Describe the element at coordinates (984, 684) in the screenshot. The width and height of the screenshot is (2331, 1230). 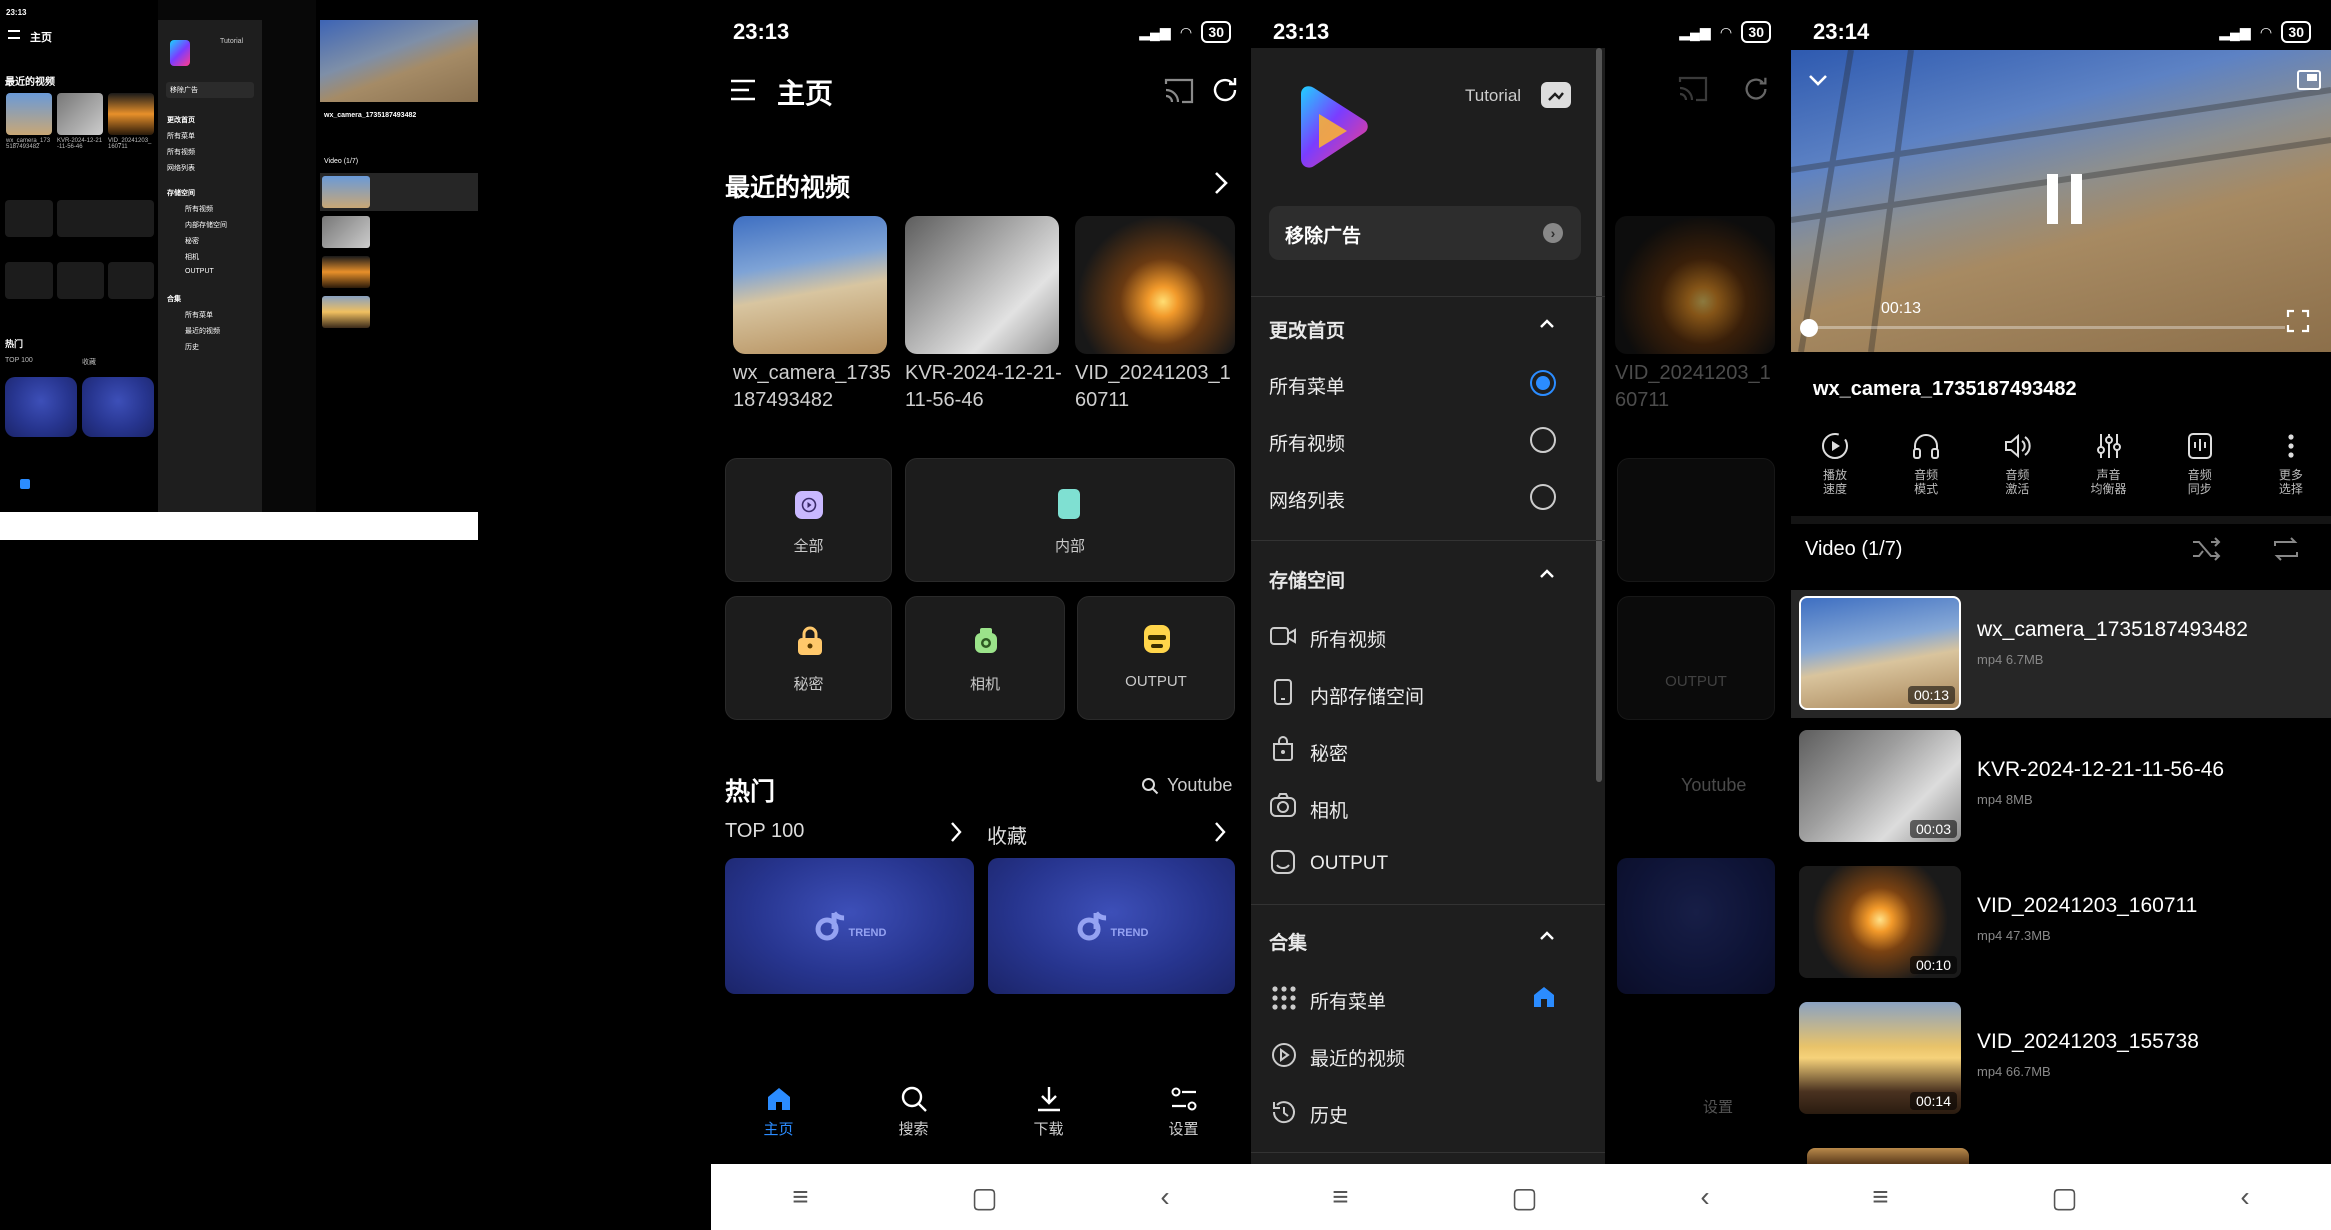
I see `category-camera-label: 相机` at that location.